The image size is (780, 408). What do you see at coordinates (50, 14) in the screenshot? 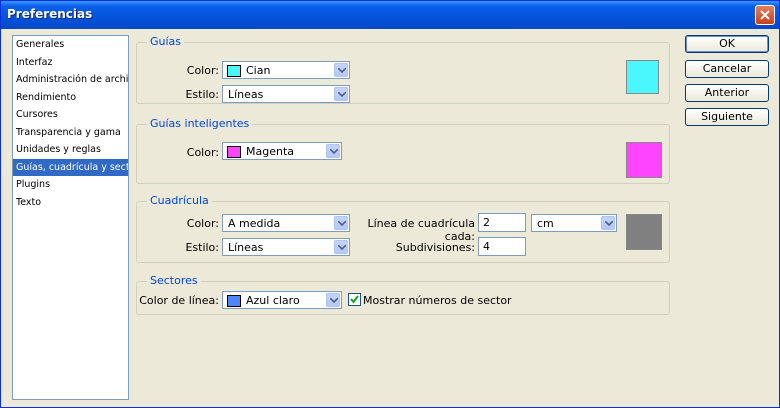
I see `window-title: Preferencias` at bounding box center [50, 14].